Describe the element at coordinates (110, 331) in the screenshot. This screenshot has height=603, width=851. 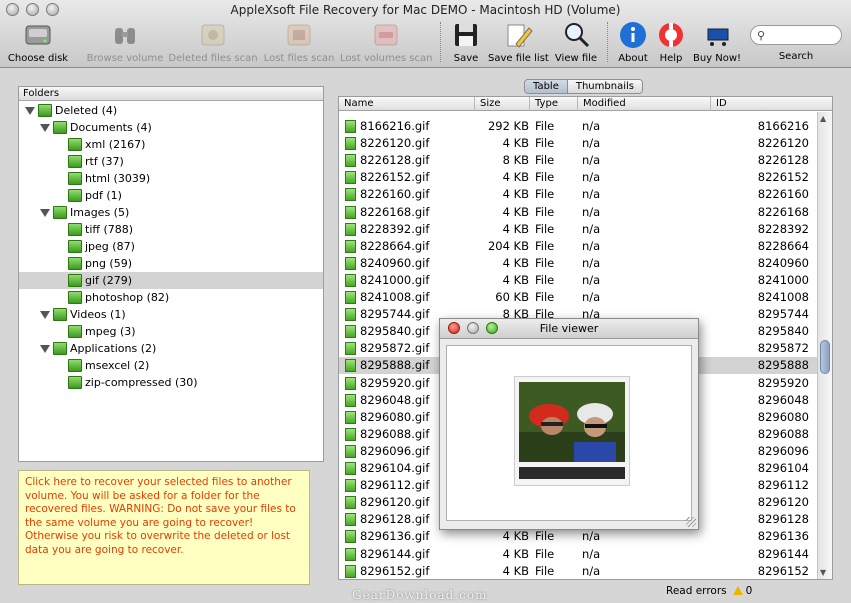
I see `folder-label: mpeg (3)` at that location.